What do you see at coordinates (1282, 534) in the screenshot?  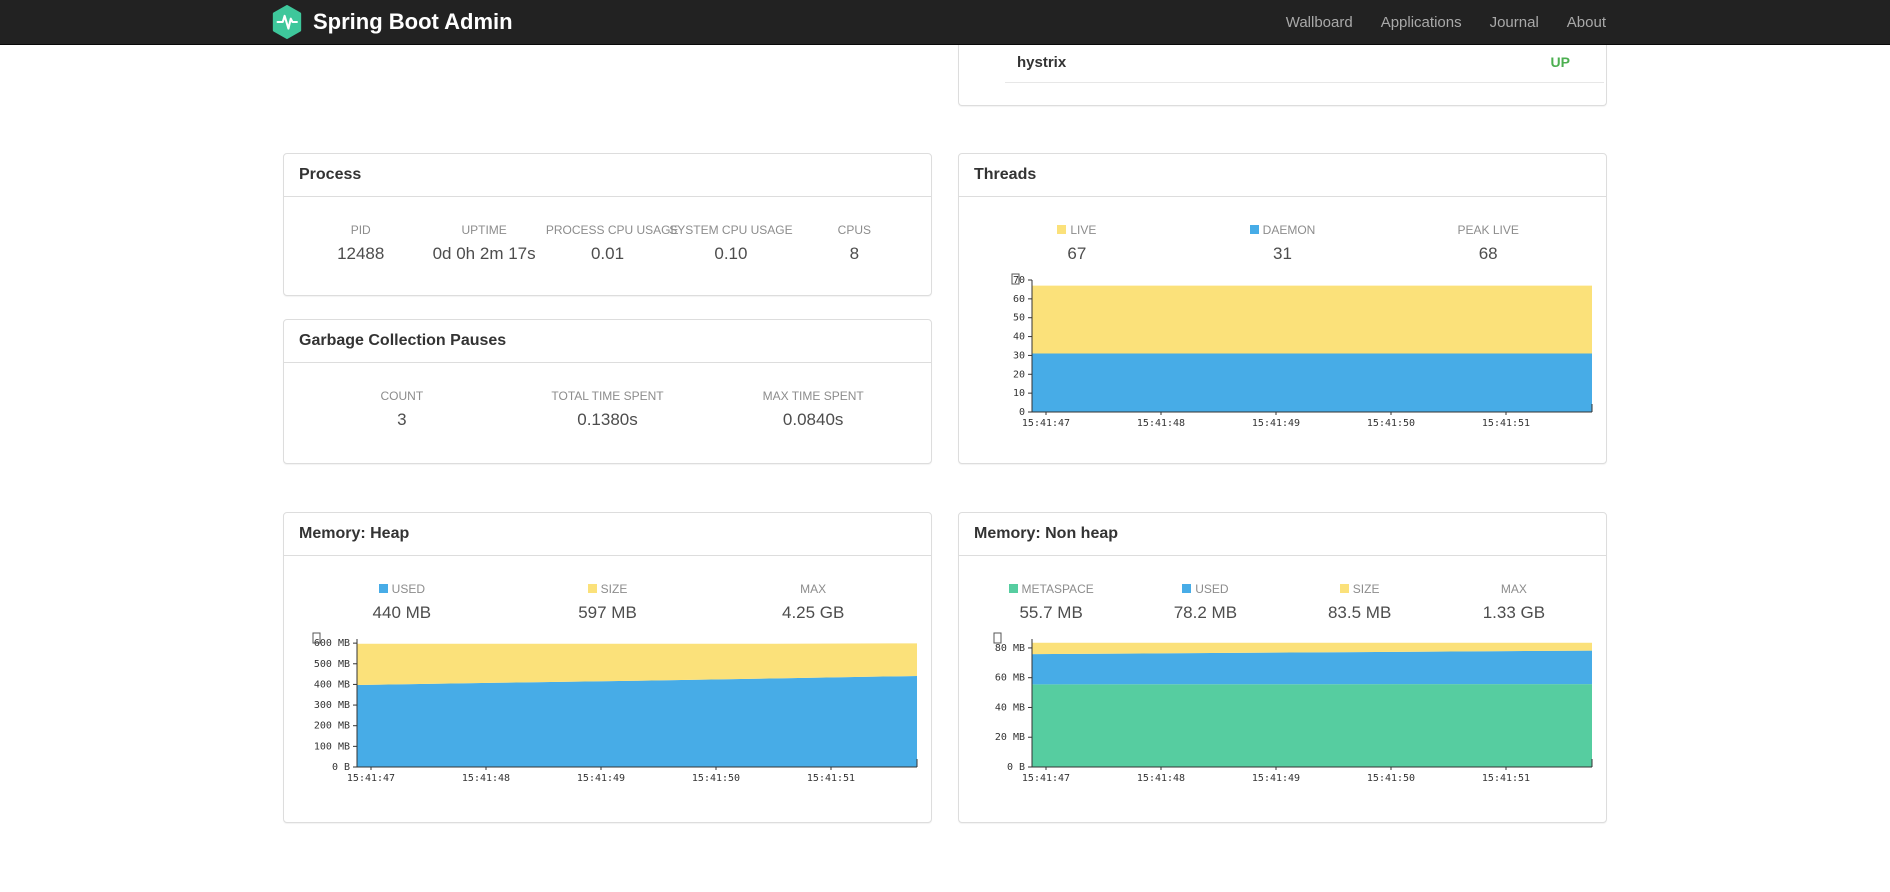 I see `memory-nonheap-panel-title: Memory: Non heap` at bounding box center [1282, 534].